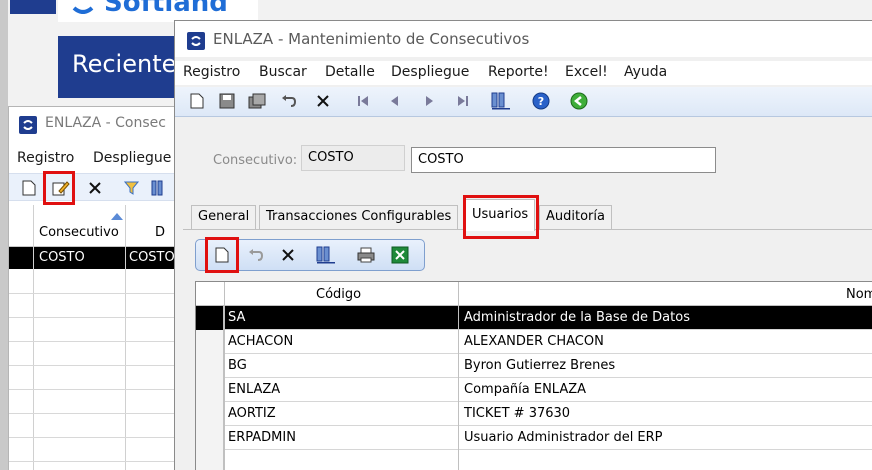  I want to click on table-row: ENLAZA Compañía ENLAZA, so click(534, 390).